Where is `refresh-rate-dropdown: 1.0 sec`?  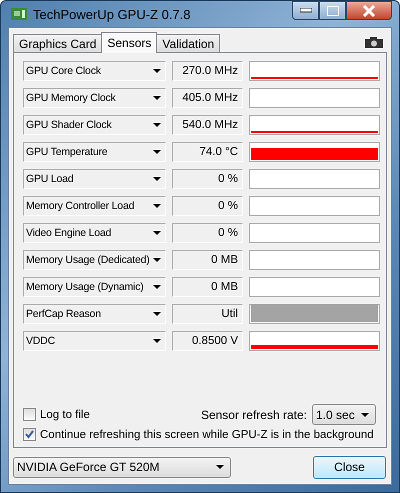
refresh-rate-dropdown: 1.0 sec is located at coordinates (344, 414).